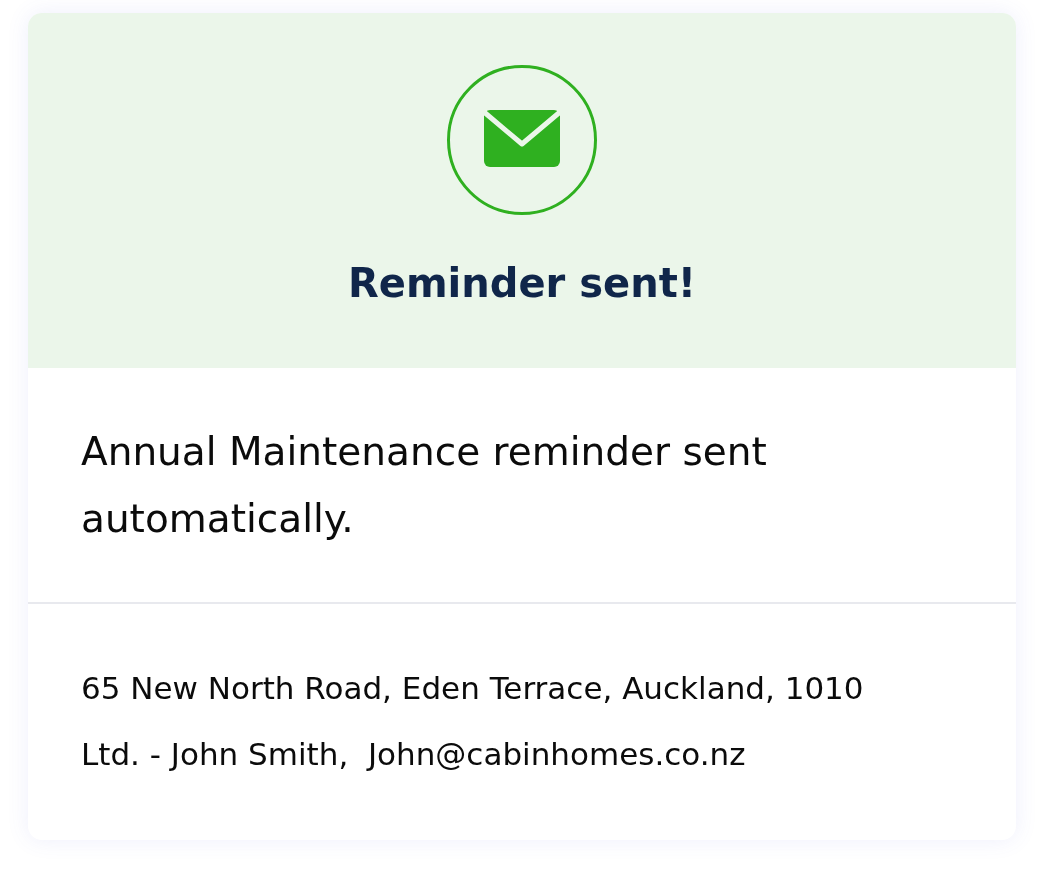  Describe the element at coordinates (413, 754) in the screenshot. I see `contact-text: Ltd. - John Smith, John@cabinhomes.co.nz` at that location.